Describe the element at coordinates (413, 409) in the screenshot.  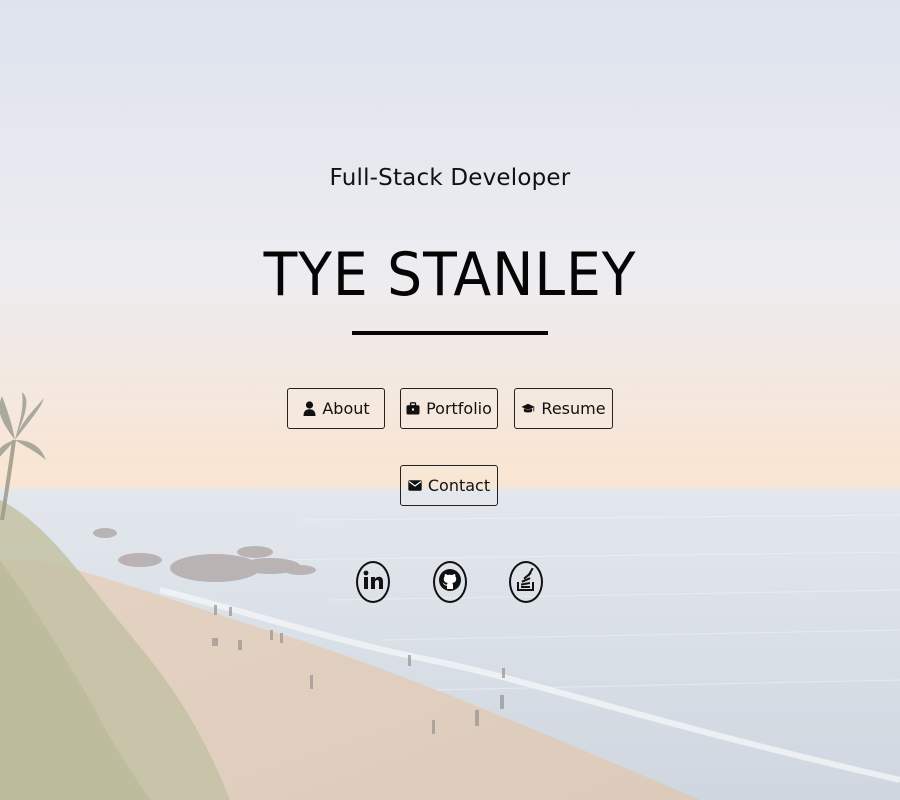
I see `briefcase-icon` at that location.